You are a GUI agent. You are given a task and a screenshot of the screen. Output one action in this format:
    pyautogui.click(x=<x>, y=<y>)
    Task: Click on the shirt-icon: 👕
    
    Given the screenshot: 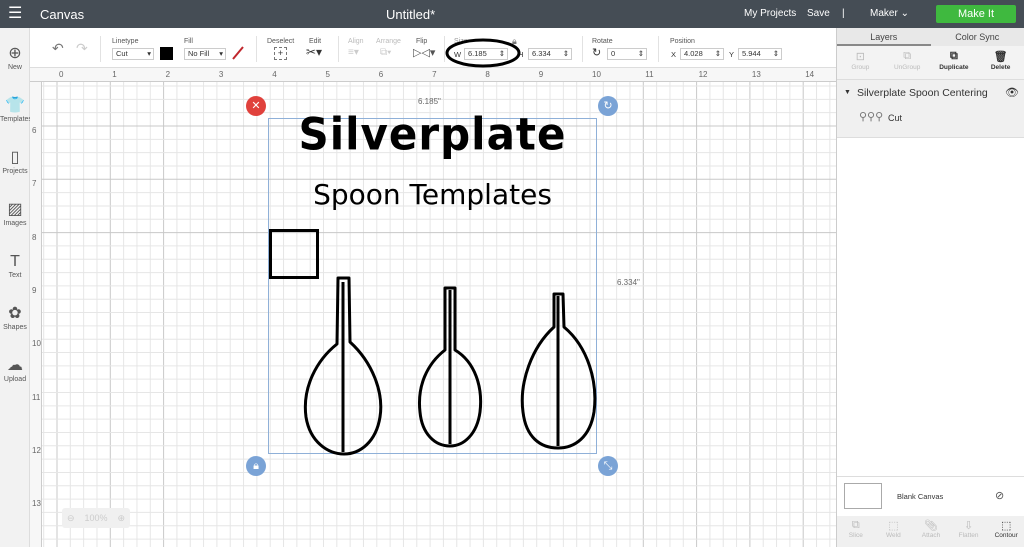 What is the action you would take?
    pyautogui.click(x=15, y=105)
    